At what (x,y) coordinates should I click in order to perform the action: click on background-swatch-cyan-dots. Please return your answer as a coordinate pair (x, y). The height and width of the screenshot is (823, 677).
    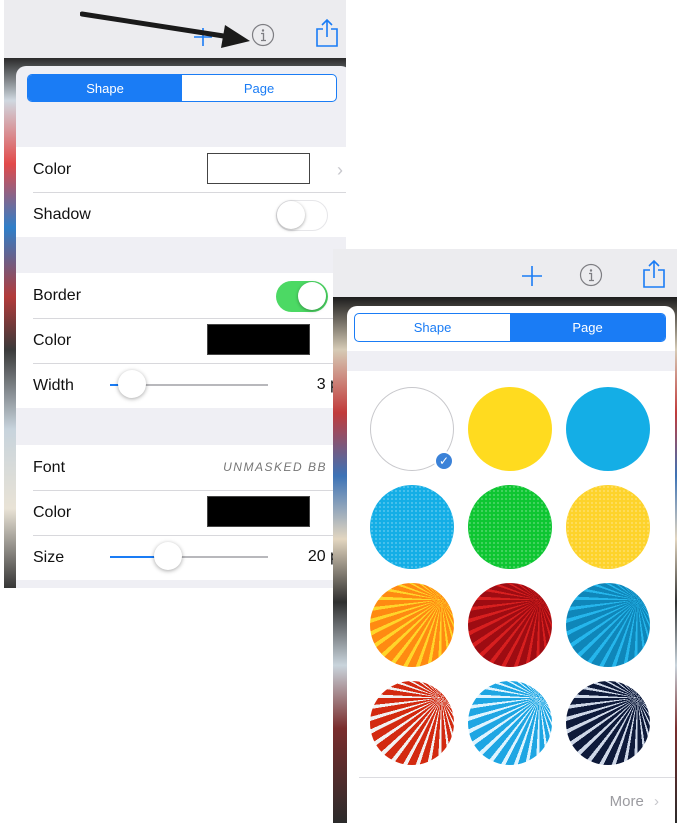
    Looking at the image, I should click on (412, 527).